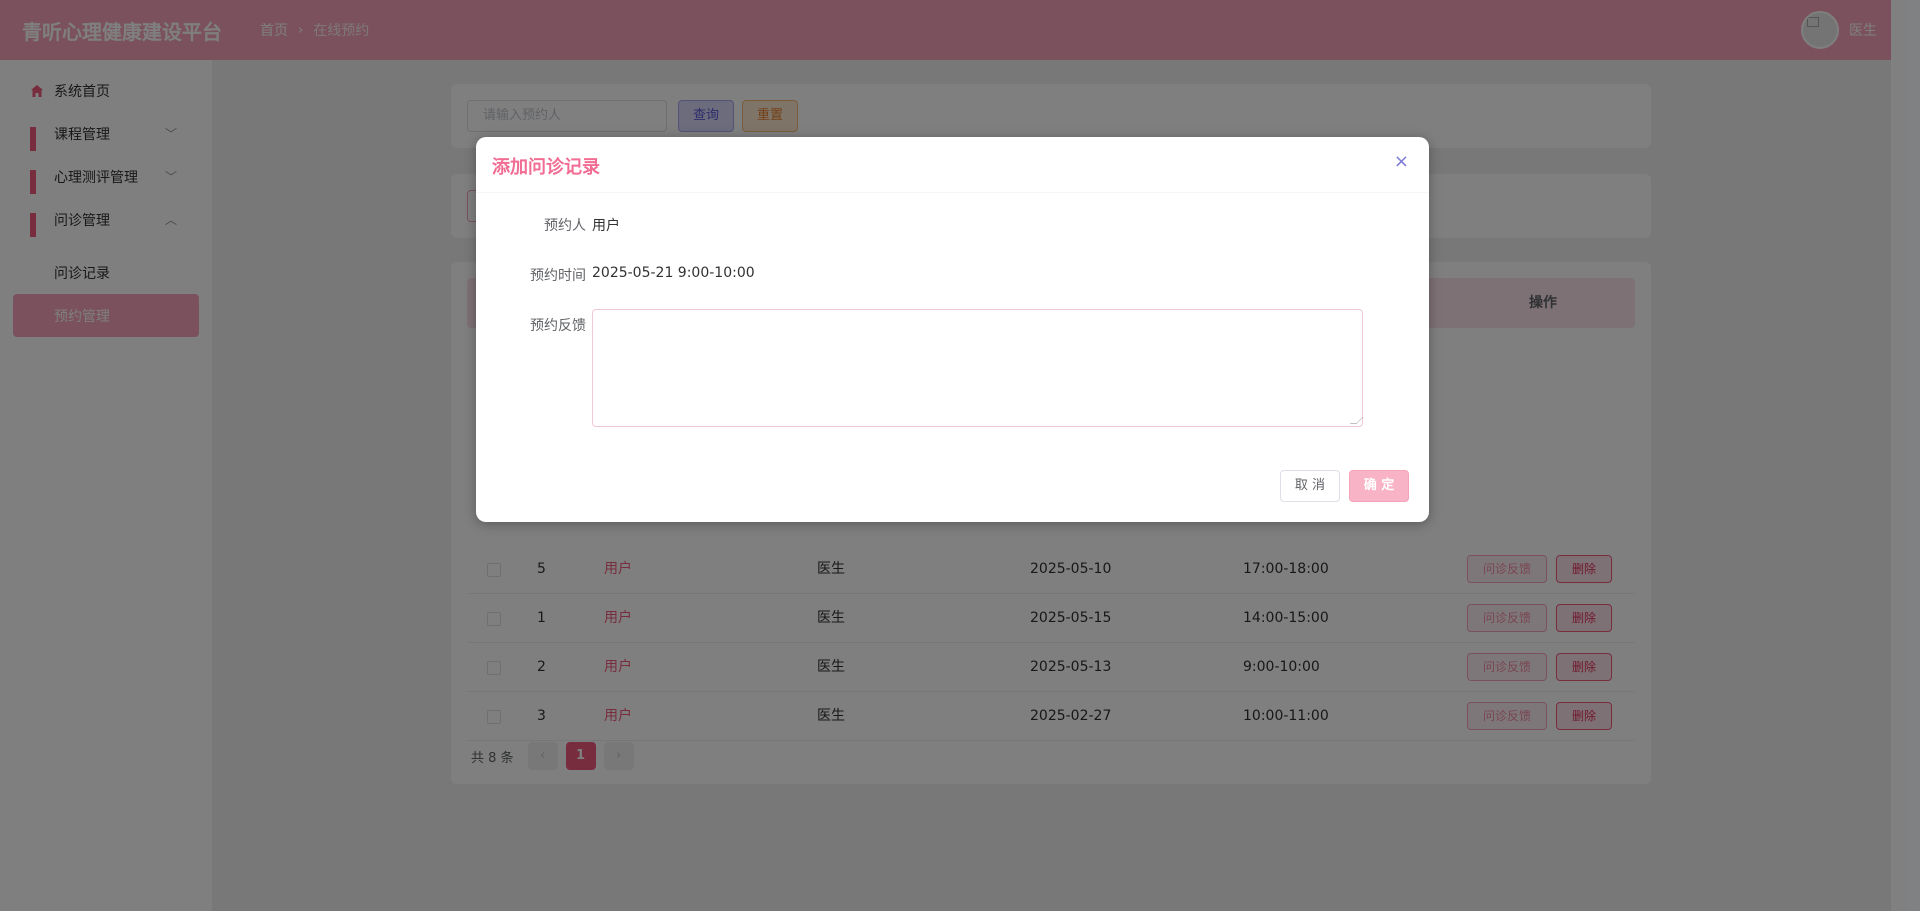  I want to click on close-icon: ×, so click(1401, 162).